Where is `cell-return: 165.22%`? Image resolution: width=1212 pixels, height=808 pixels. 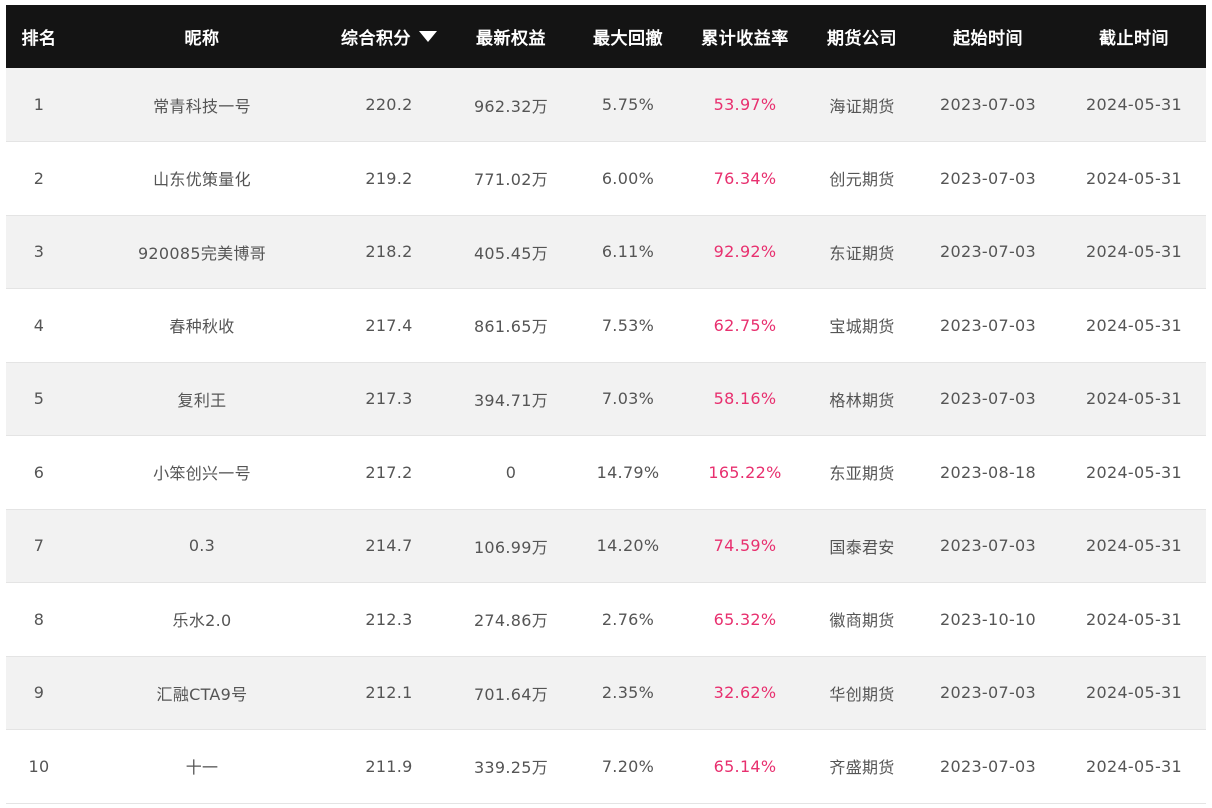
cell-return: 165.22% is located at coordinates (745, 472).